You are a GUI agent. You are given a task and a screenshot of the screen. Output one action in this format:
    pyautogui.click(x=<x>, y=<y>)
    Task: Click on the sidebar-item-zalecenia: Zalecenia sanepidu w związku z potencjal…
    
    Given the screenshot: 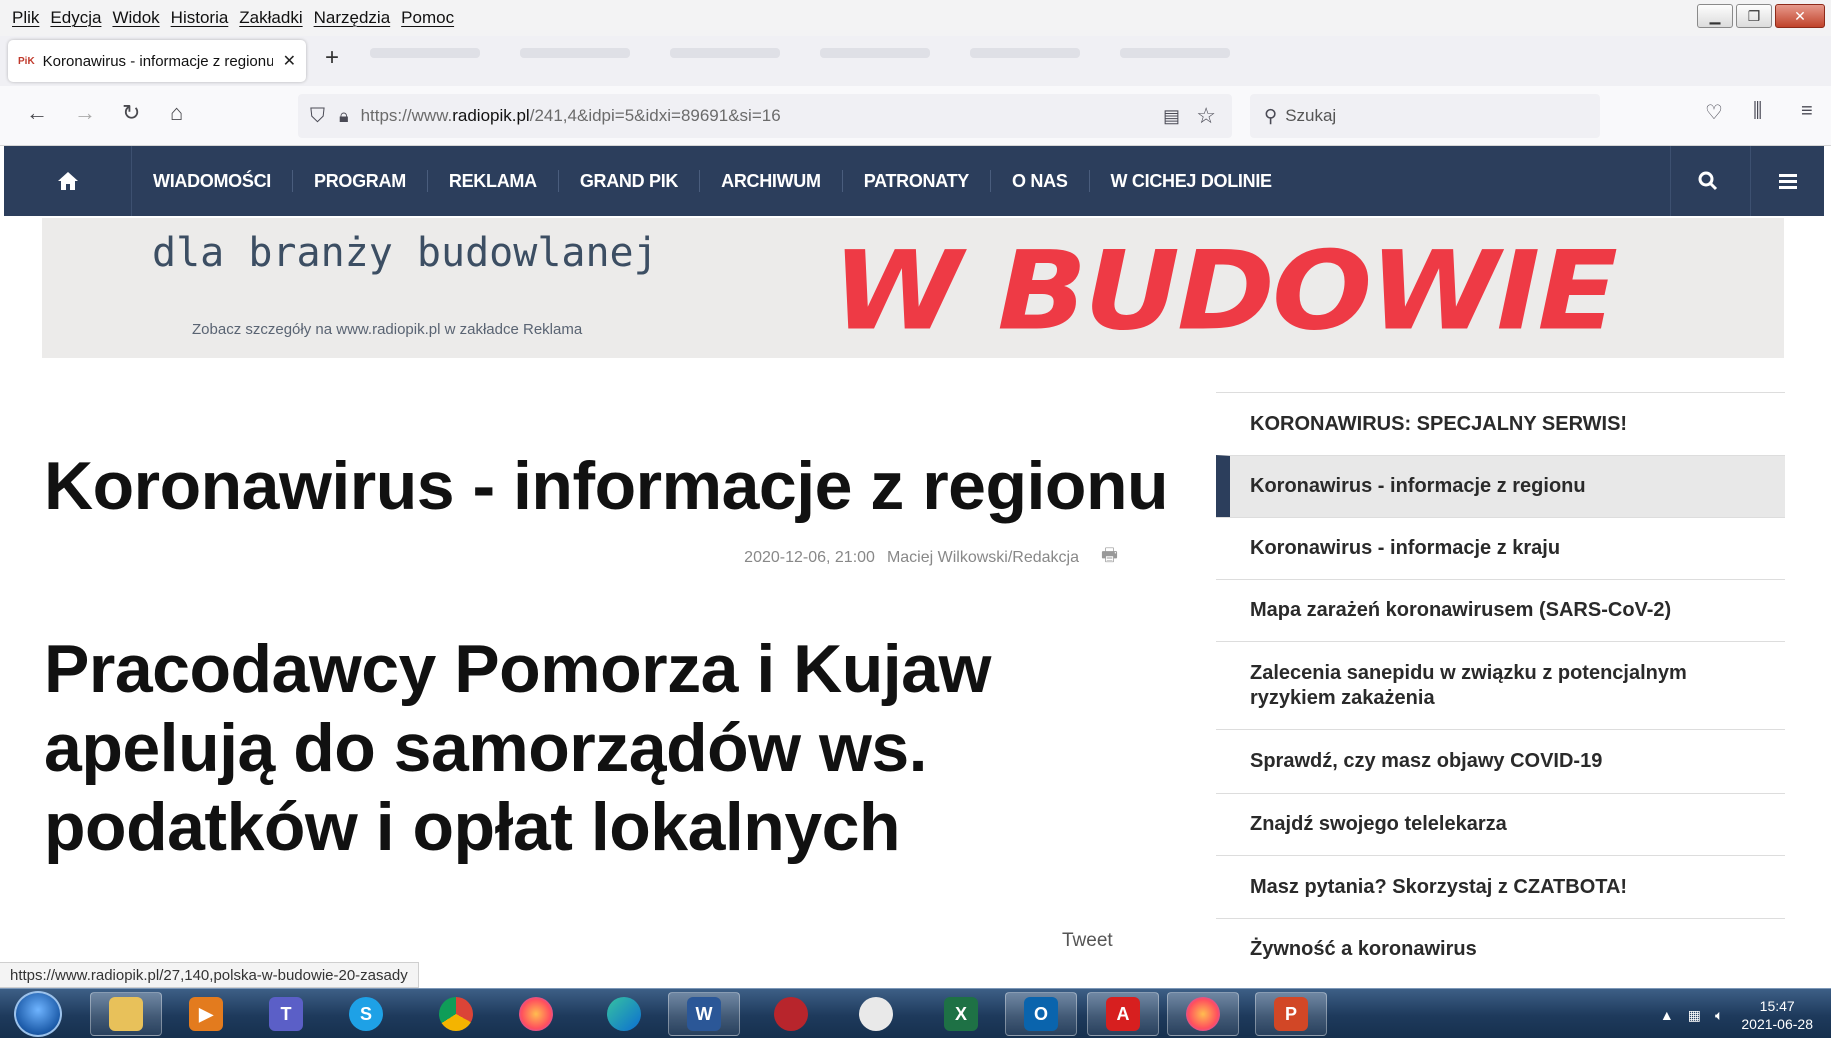 What is the action you would take?
    pyautogui.click(x=1500, y=685)
    